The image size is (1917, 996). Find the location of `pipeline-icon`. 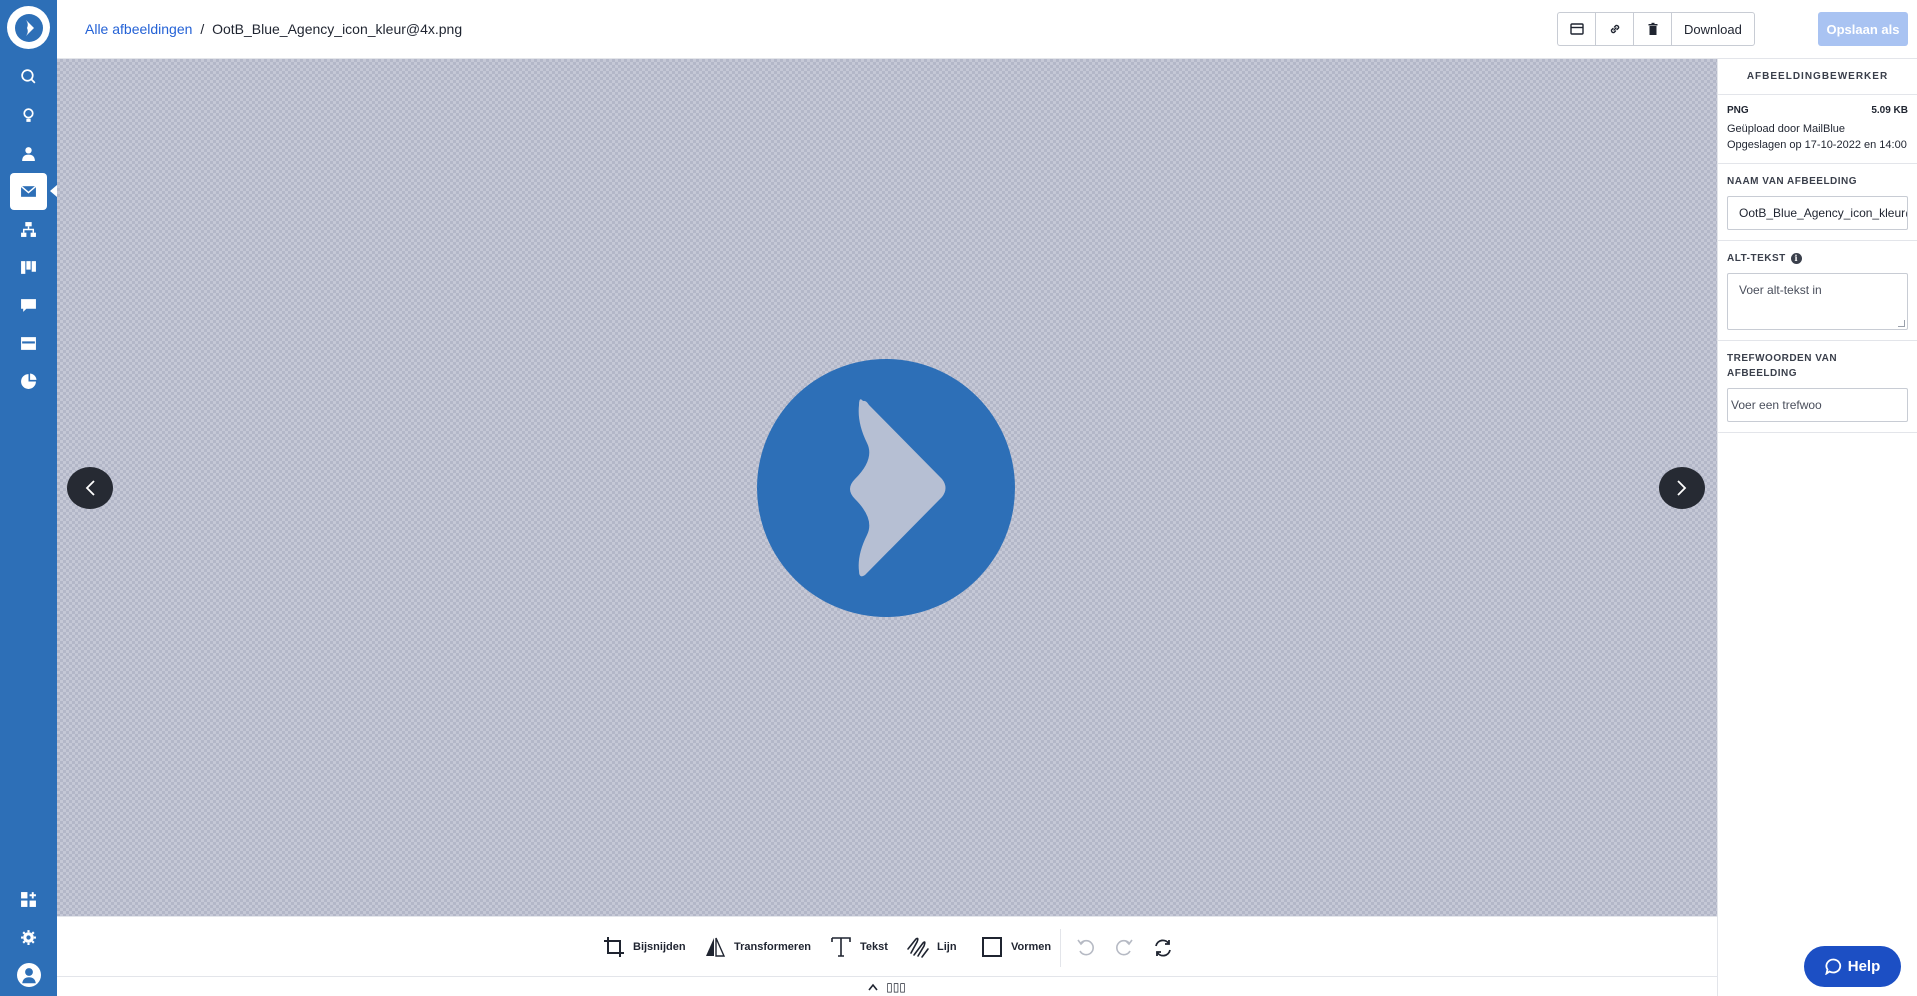

pipeline-icon is located at coordinates (28, 267).